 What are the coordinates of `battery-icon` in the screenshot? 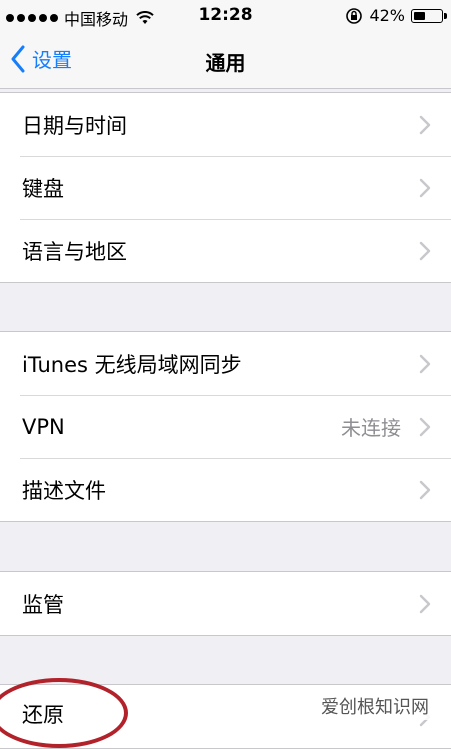 It's located at (429, 15).